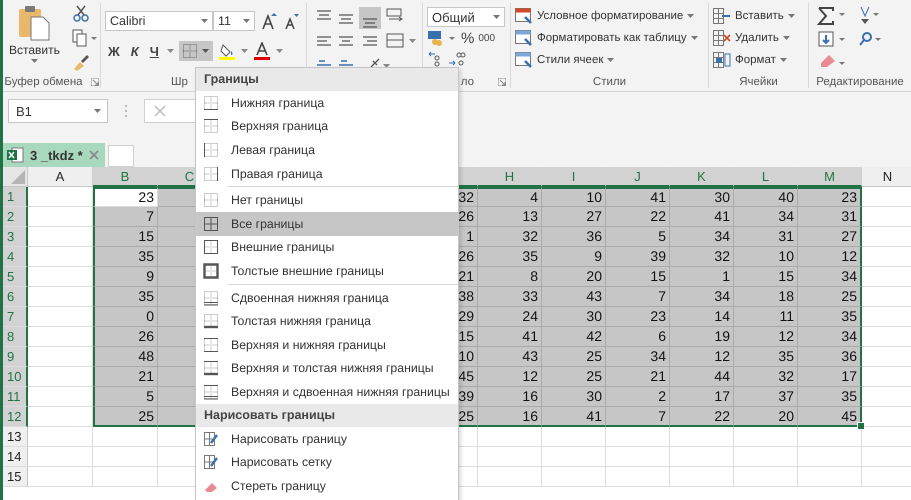 The width and height of the screenshot is (911, 500). I want to click on table-cell: 15, so click(766, 277).